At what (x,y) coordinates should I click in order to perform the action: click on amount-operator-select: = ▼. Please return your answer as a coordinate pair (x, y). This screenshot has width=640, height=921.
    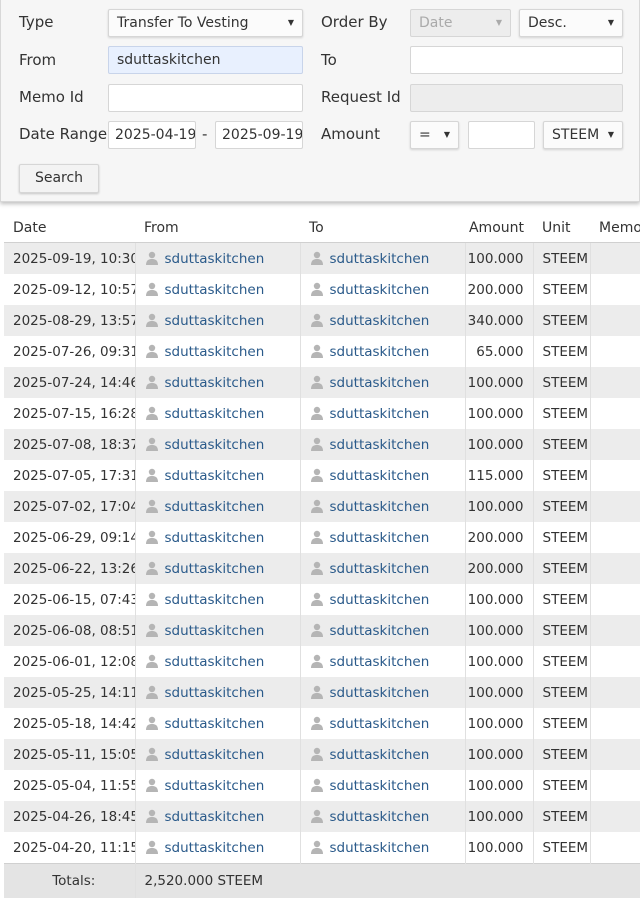
    Looking at the image, I should click on (434, 135).